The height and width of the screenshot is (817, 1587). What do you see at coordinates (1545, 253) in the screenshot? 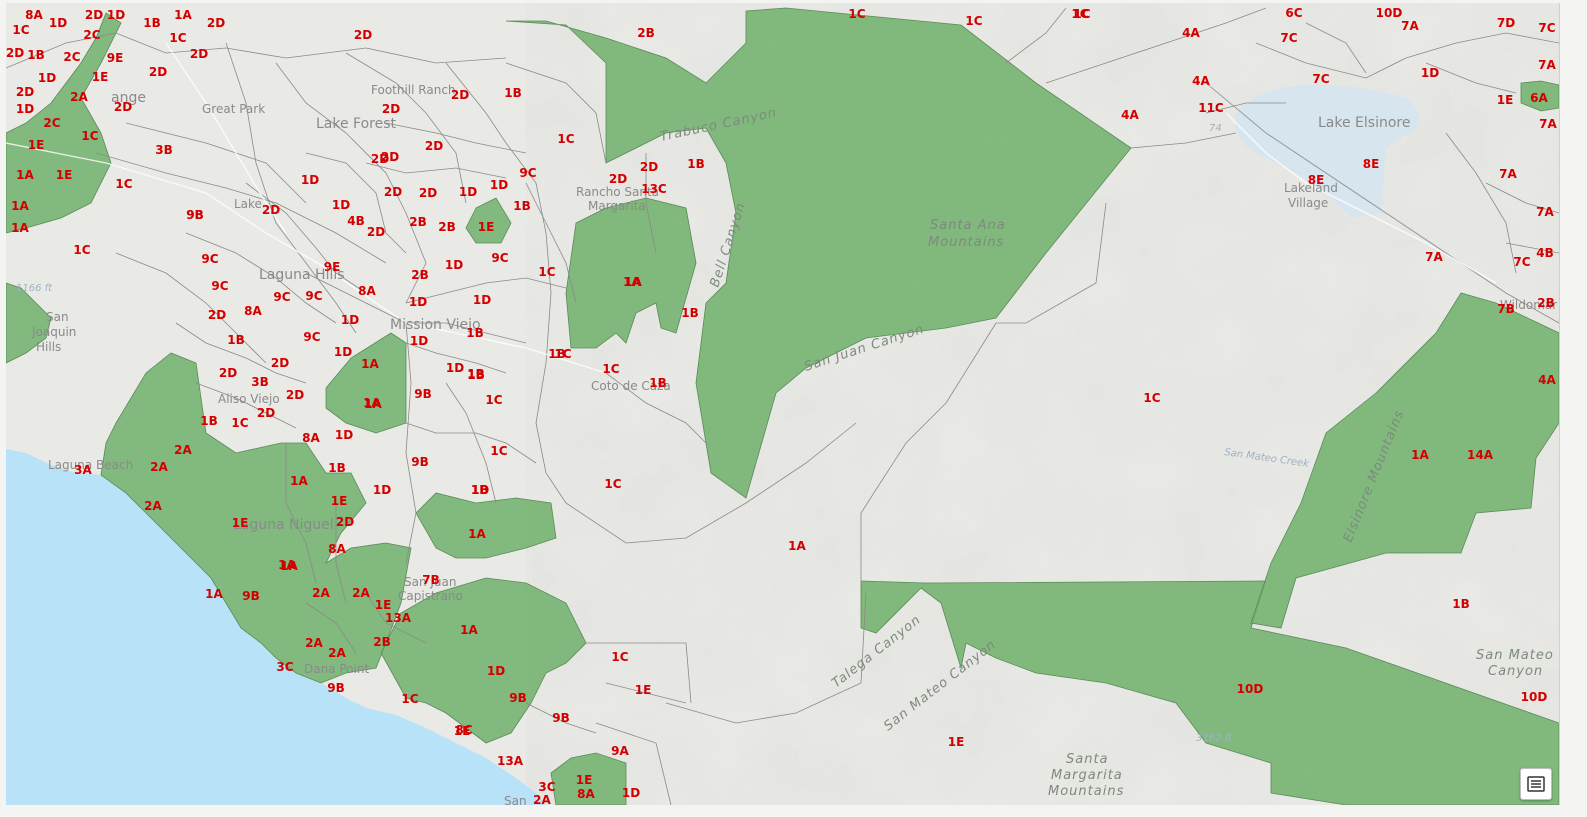
I see `zone-label: 4B` at bounding box center [1545, 253].